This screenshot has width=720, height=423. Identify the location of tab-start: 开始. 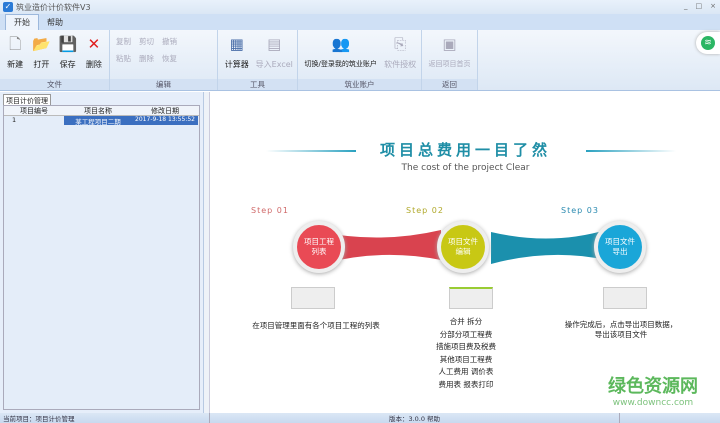
(22, 22).